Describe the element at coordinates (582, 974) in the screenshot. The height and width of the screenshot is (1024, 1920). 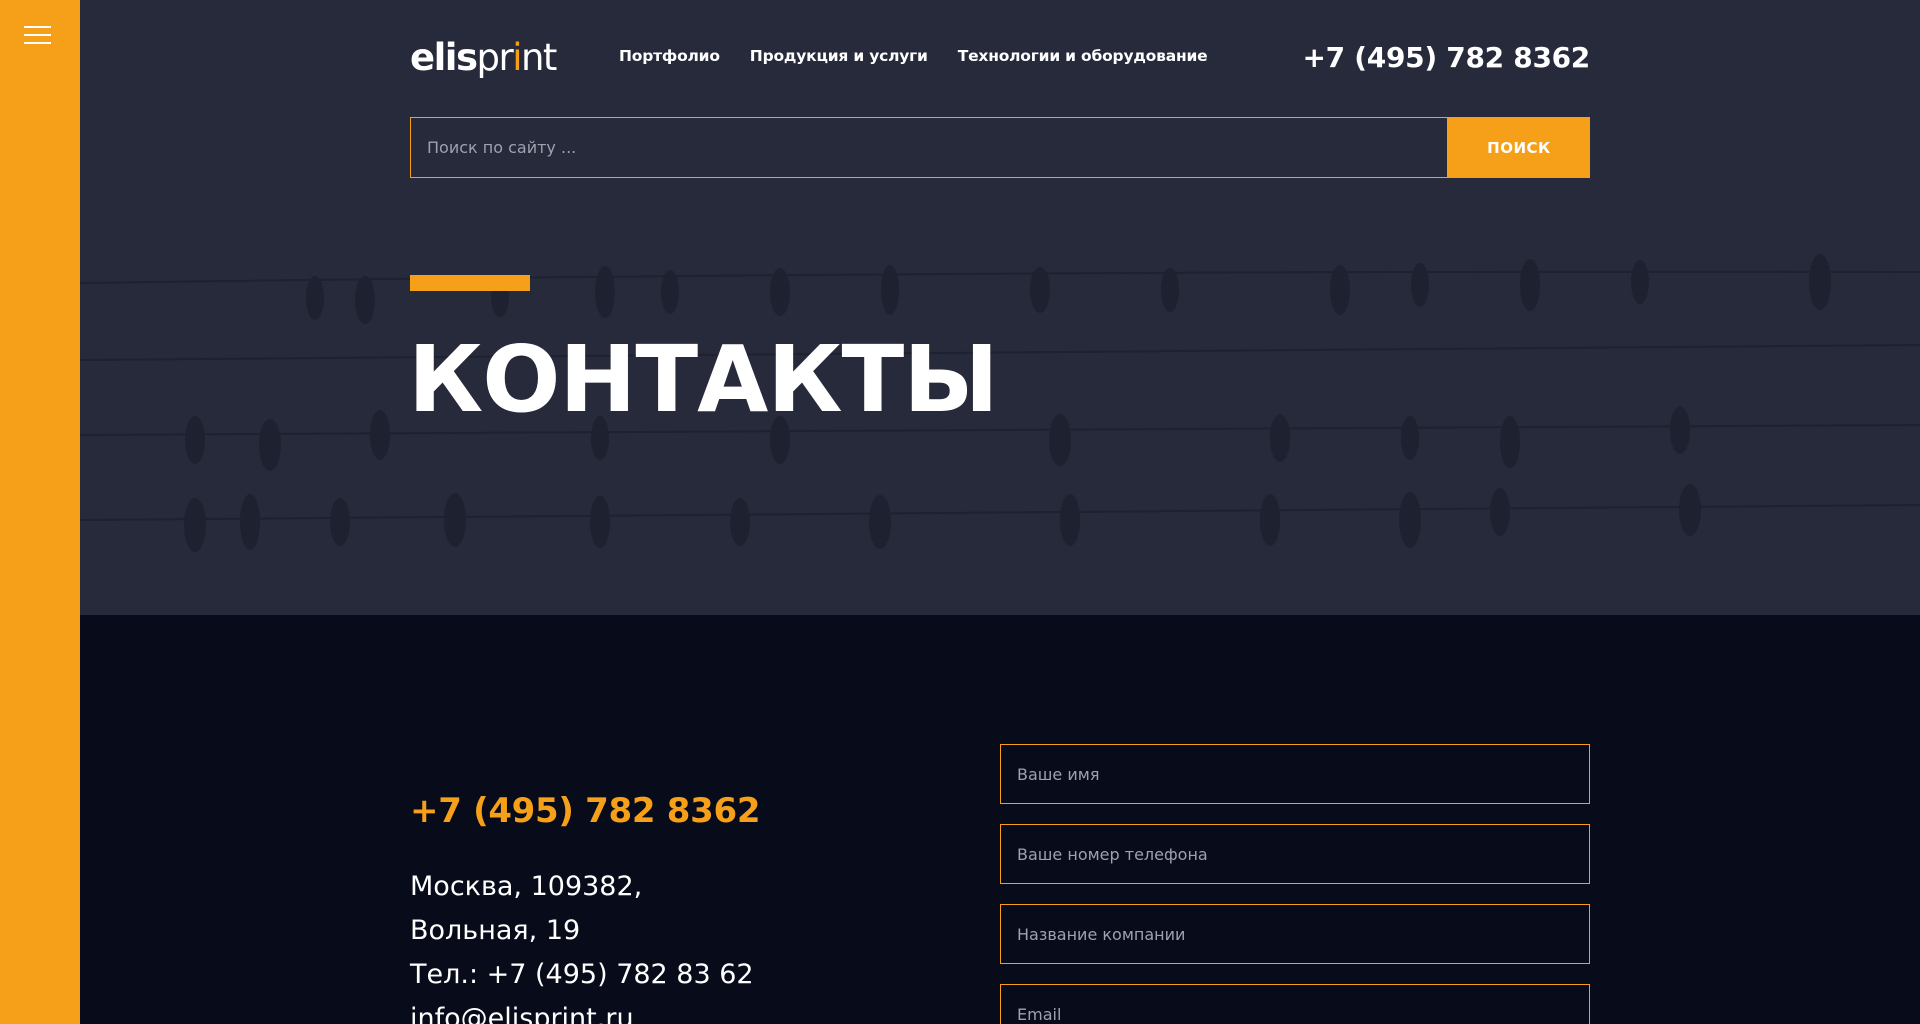
I see `tel-line: Тел.: +7 (495) 782 83 62` at that location.